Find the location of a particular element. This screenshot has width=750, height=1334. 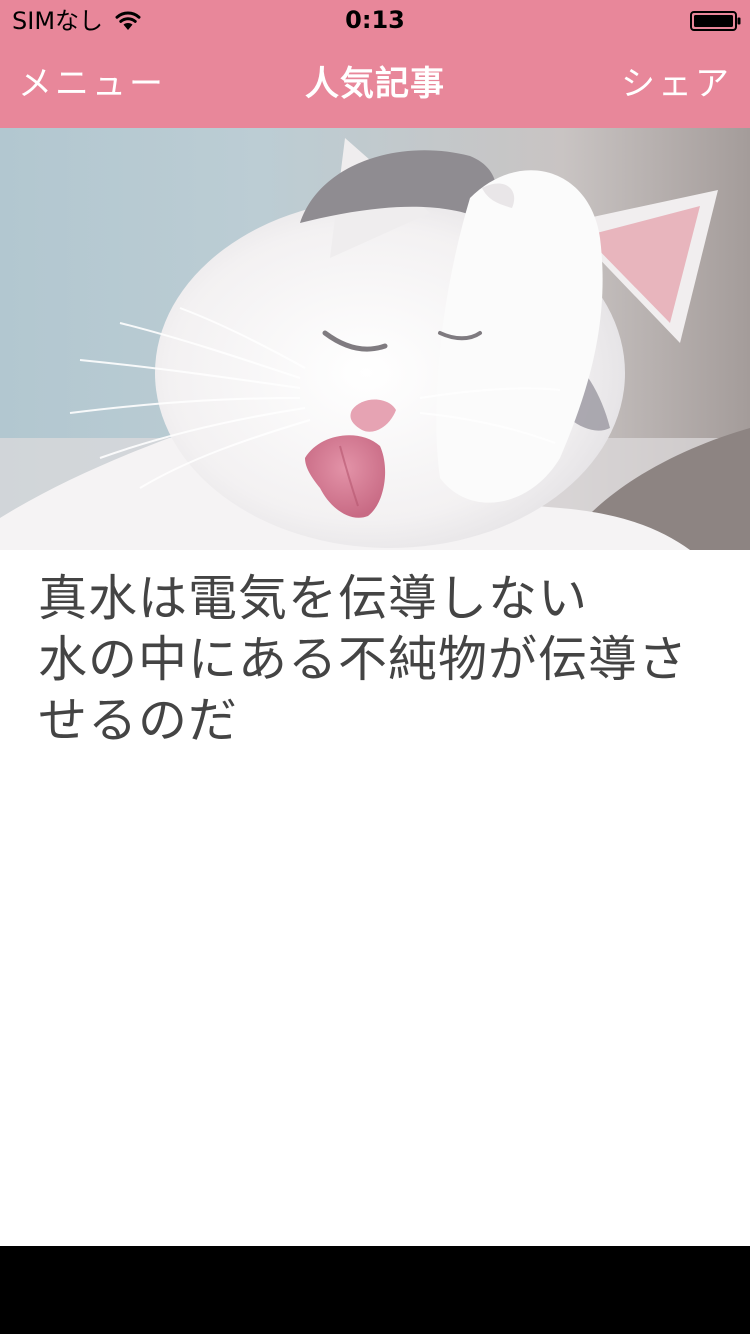

article-line: 水の中にある不純物が伝導さ is located at coordinates (363, 659).